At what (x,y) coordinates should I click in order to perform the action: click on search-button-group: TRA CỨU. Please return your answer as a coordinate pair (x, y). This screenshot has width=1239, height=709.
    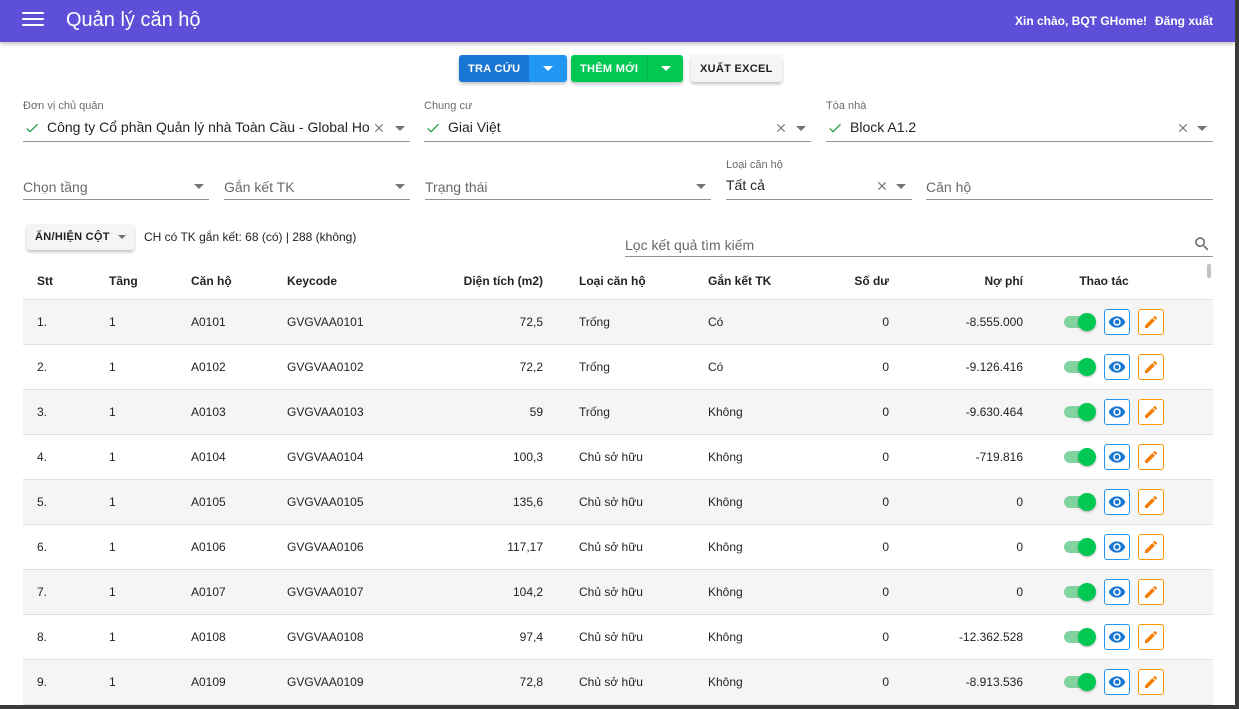
    Looking at the image, I should click on (513, 68).